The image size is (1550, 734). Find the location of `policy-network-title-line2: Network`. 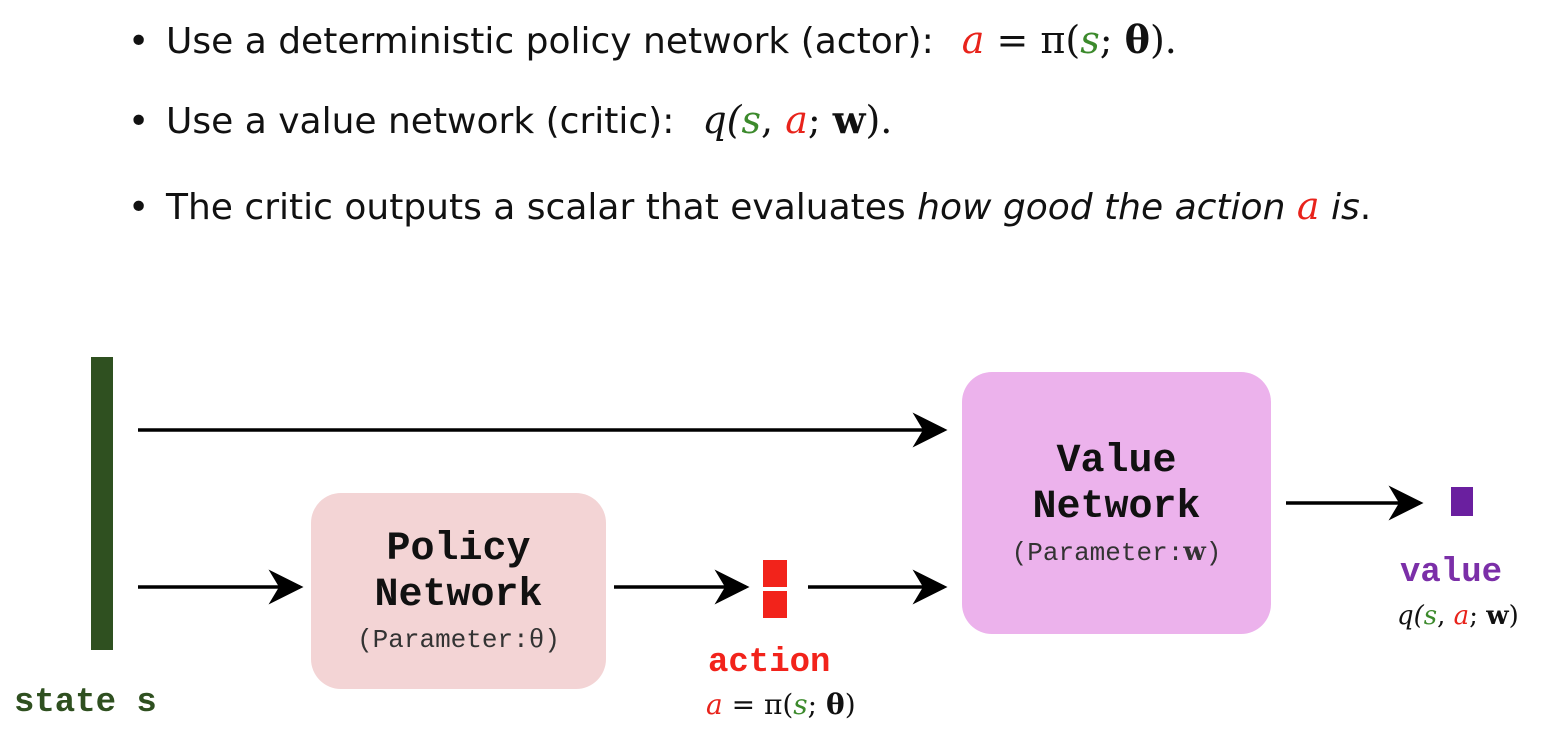

policy-network-title-line2: Network is located at coordinates (458, 595).